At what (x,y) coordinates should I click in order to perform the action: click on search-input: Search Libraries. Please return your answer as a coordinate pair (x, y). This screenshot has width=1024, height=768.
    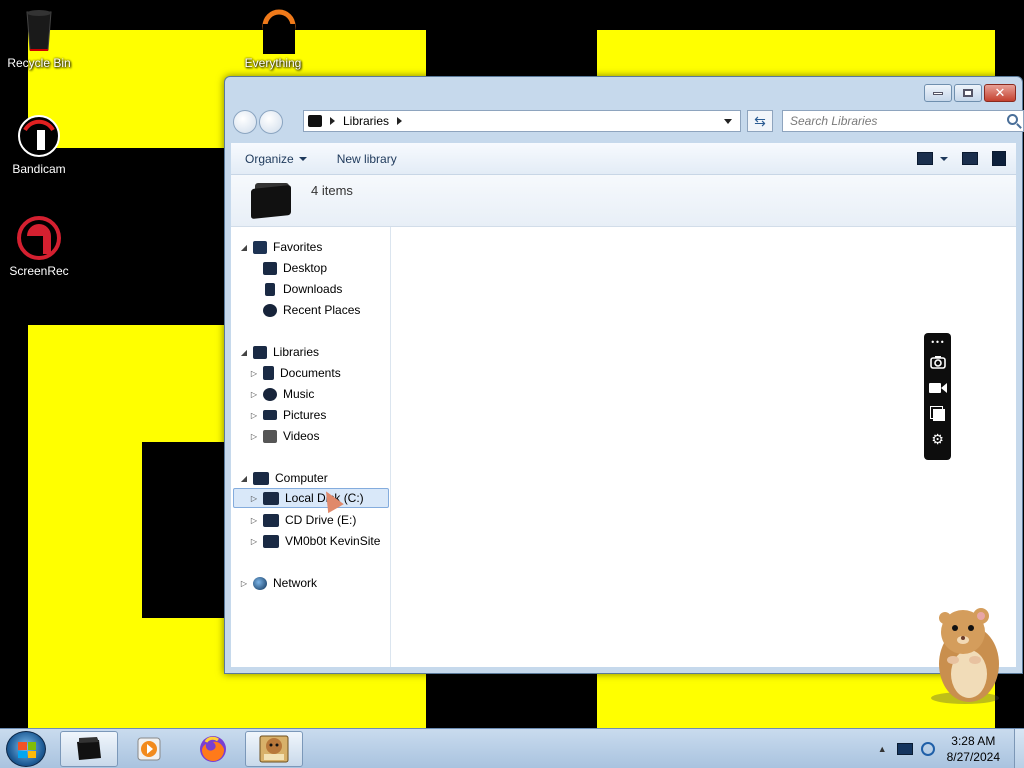
    Looking at the image, I should click on (903, 121).